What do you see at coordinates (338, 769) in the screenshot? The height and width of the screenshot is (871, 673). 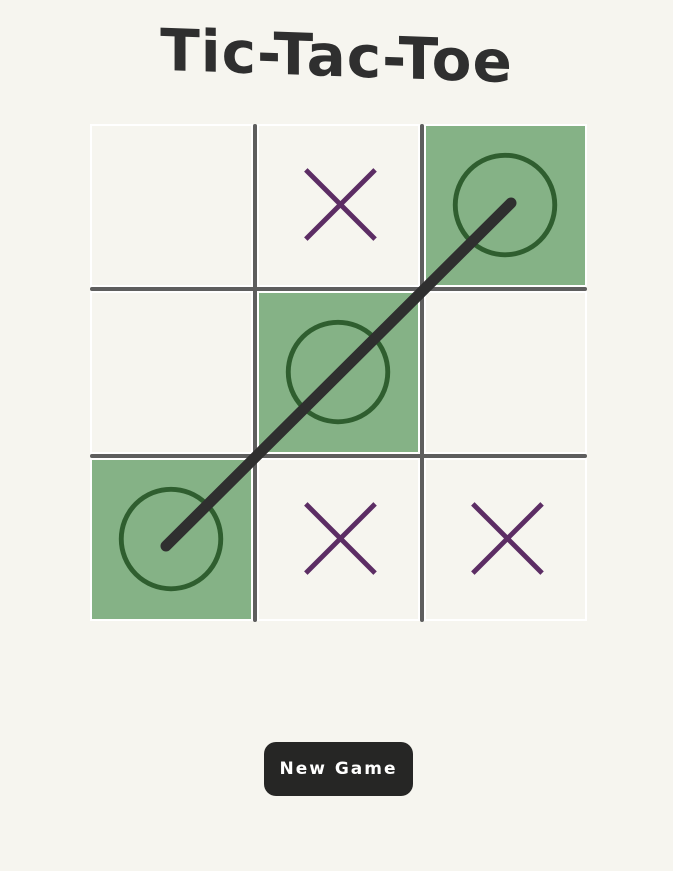 I see `new-game-button: New Game` at bounding box center [338, 769].